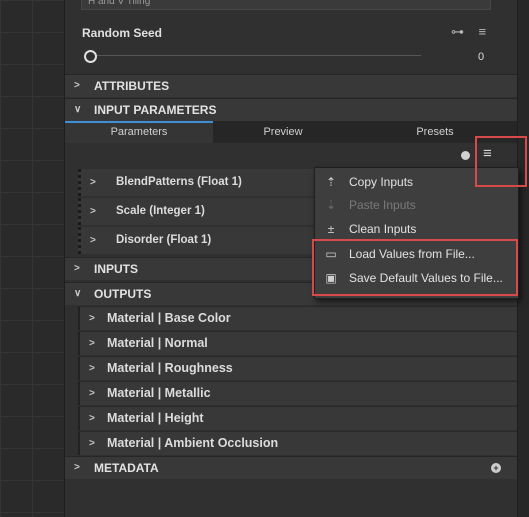  What do you see at coordinates (123, 294) in the screenshot?
I see `section-title: OUTPUTS` at bounding box center [123, 294].